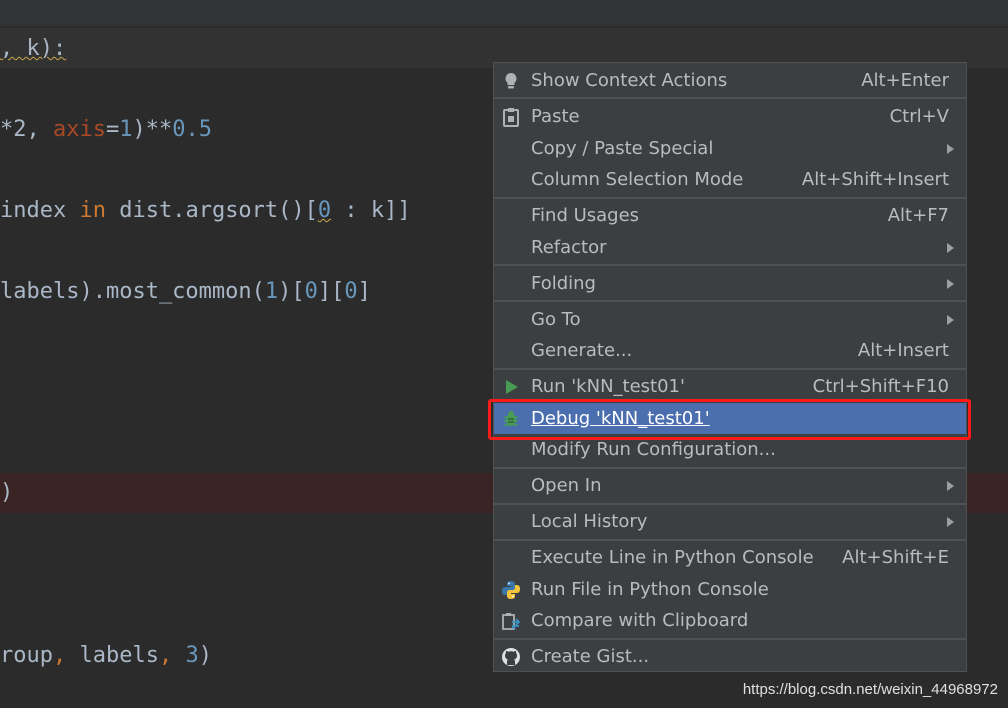  I want to click on menu-item-open-in: Open In, so click(730, 485).